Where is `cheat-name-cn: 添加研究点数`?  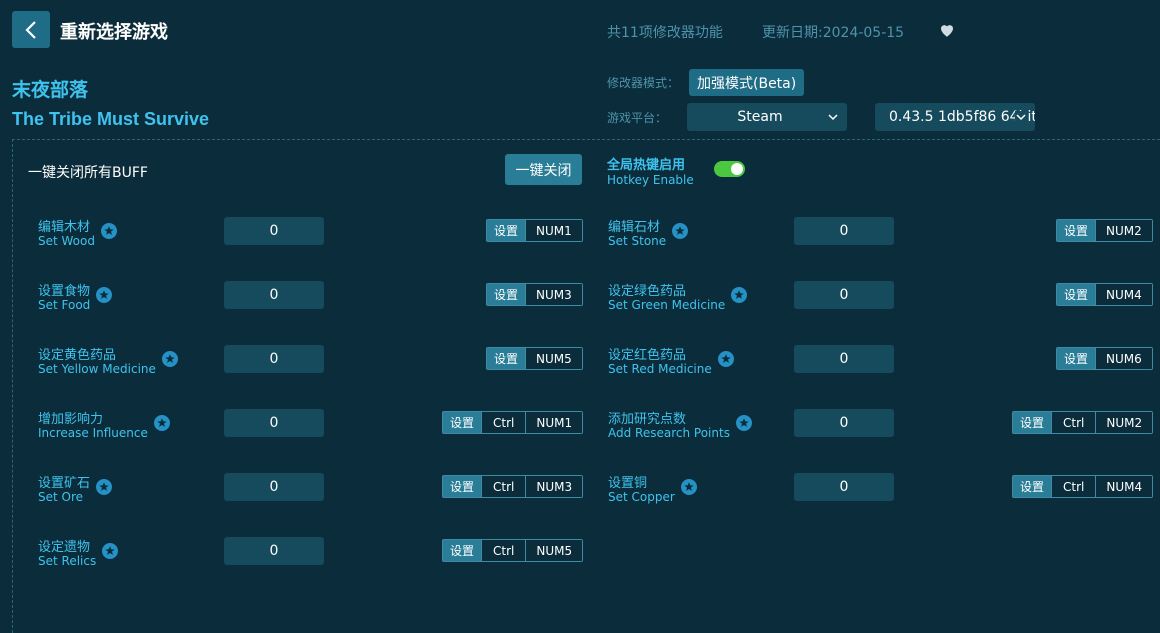 cheat-name-cn: 添加研究点数 is located at coordinates (647, 419).